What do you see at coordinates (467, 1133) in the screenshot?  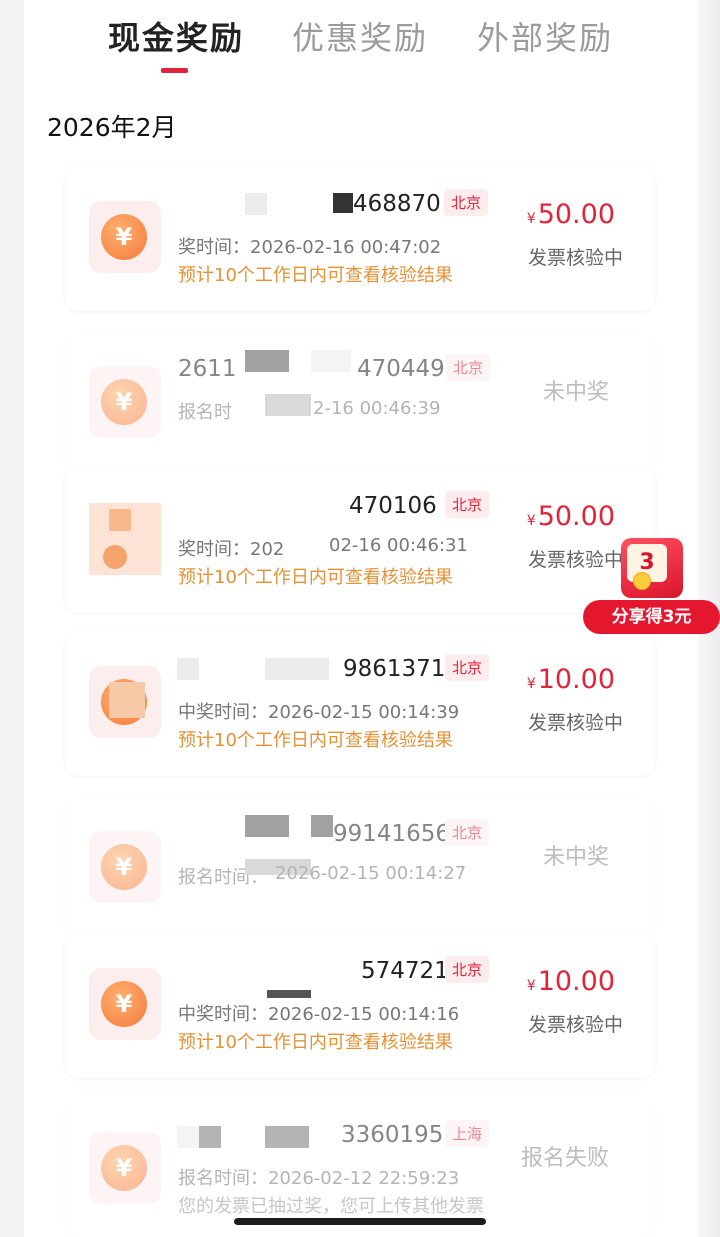 I see `city-badge: 上海` at bounding box center [467, 1133].